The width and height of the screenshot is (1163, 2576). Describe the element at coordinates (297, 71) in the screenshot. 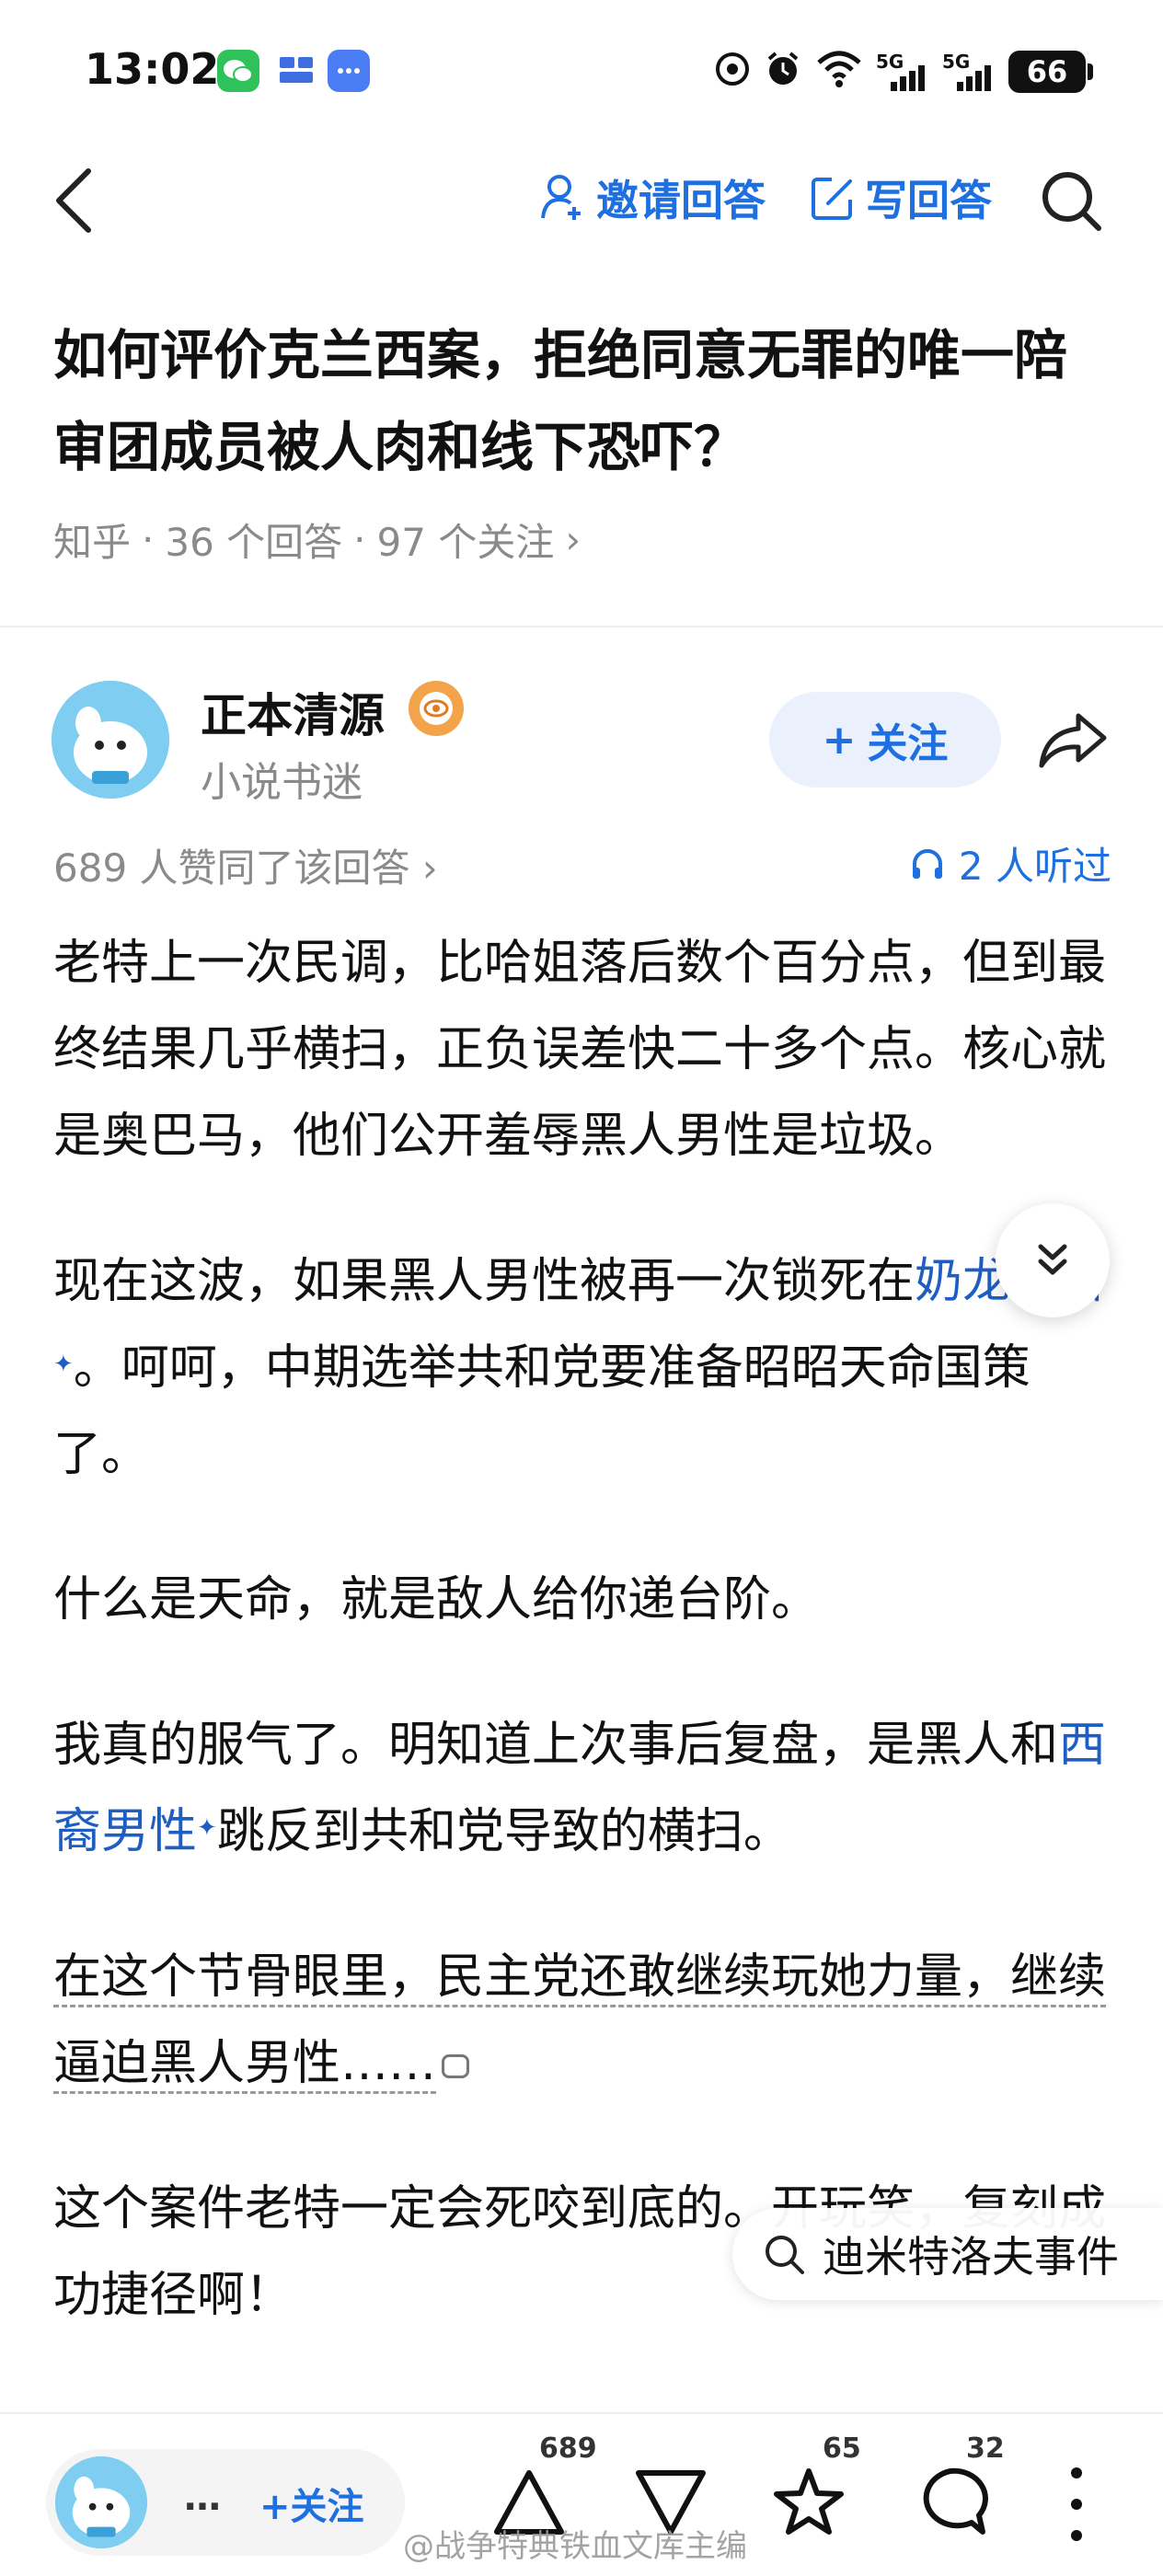

I see `app-notification-icon` at that location.